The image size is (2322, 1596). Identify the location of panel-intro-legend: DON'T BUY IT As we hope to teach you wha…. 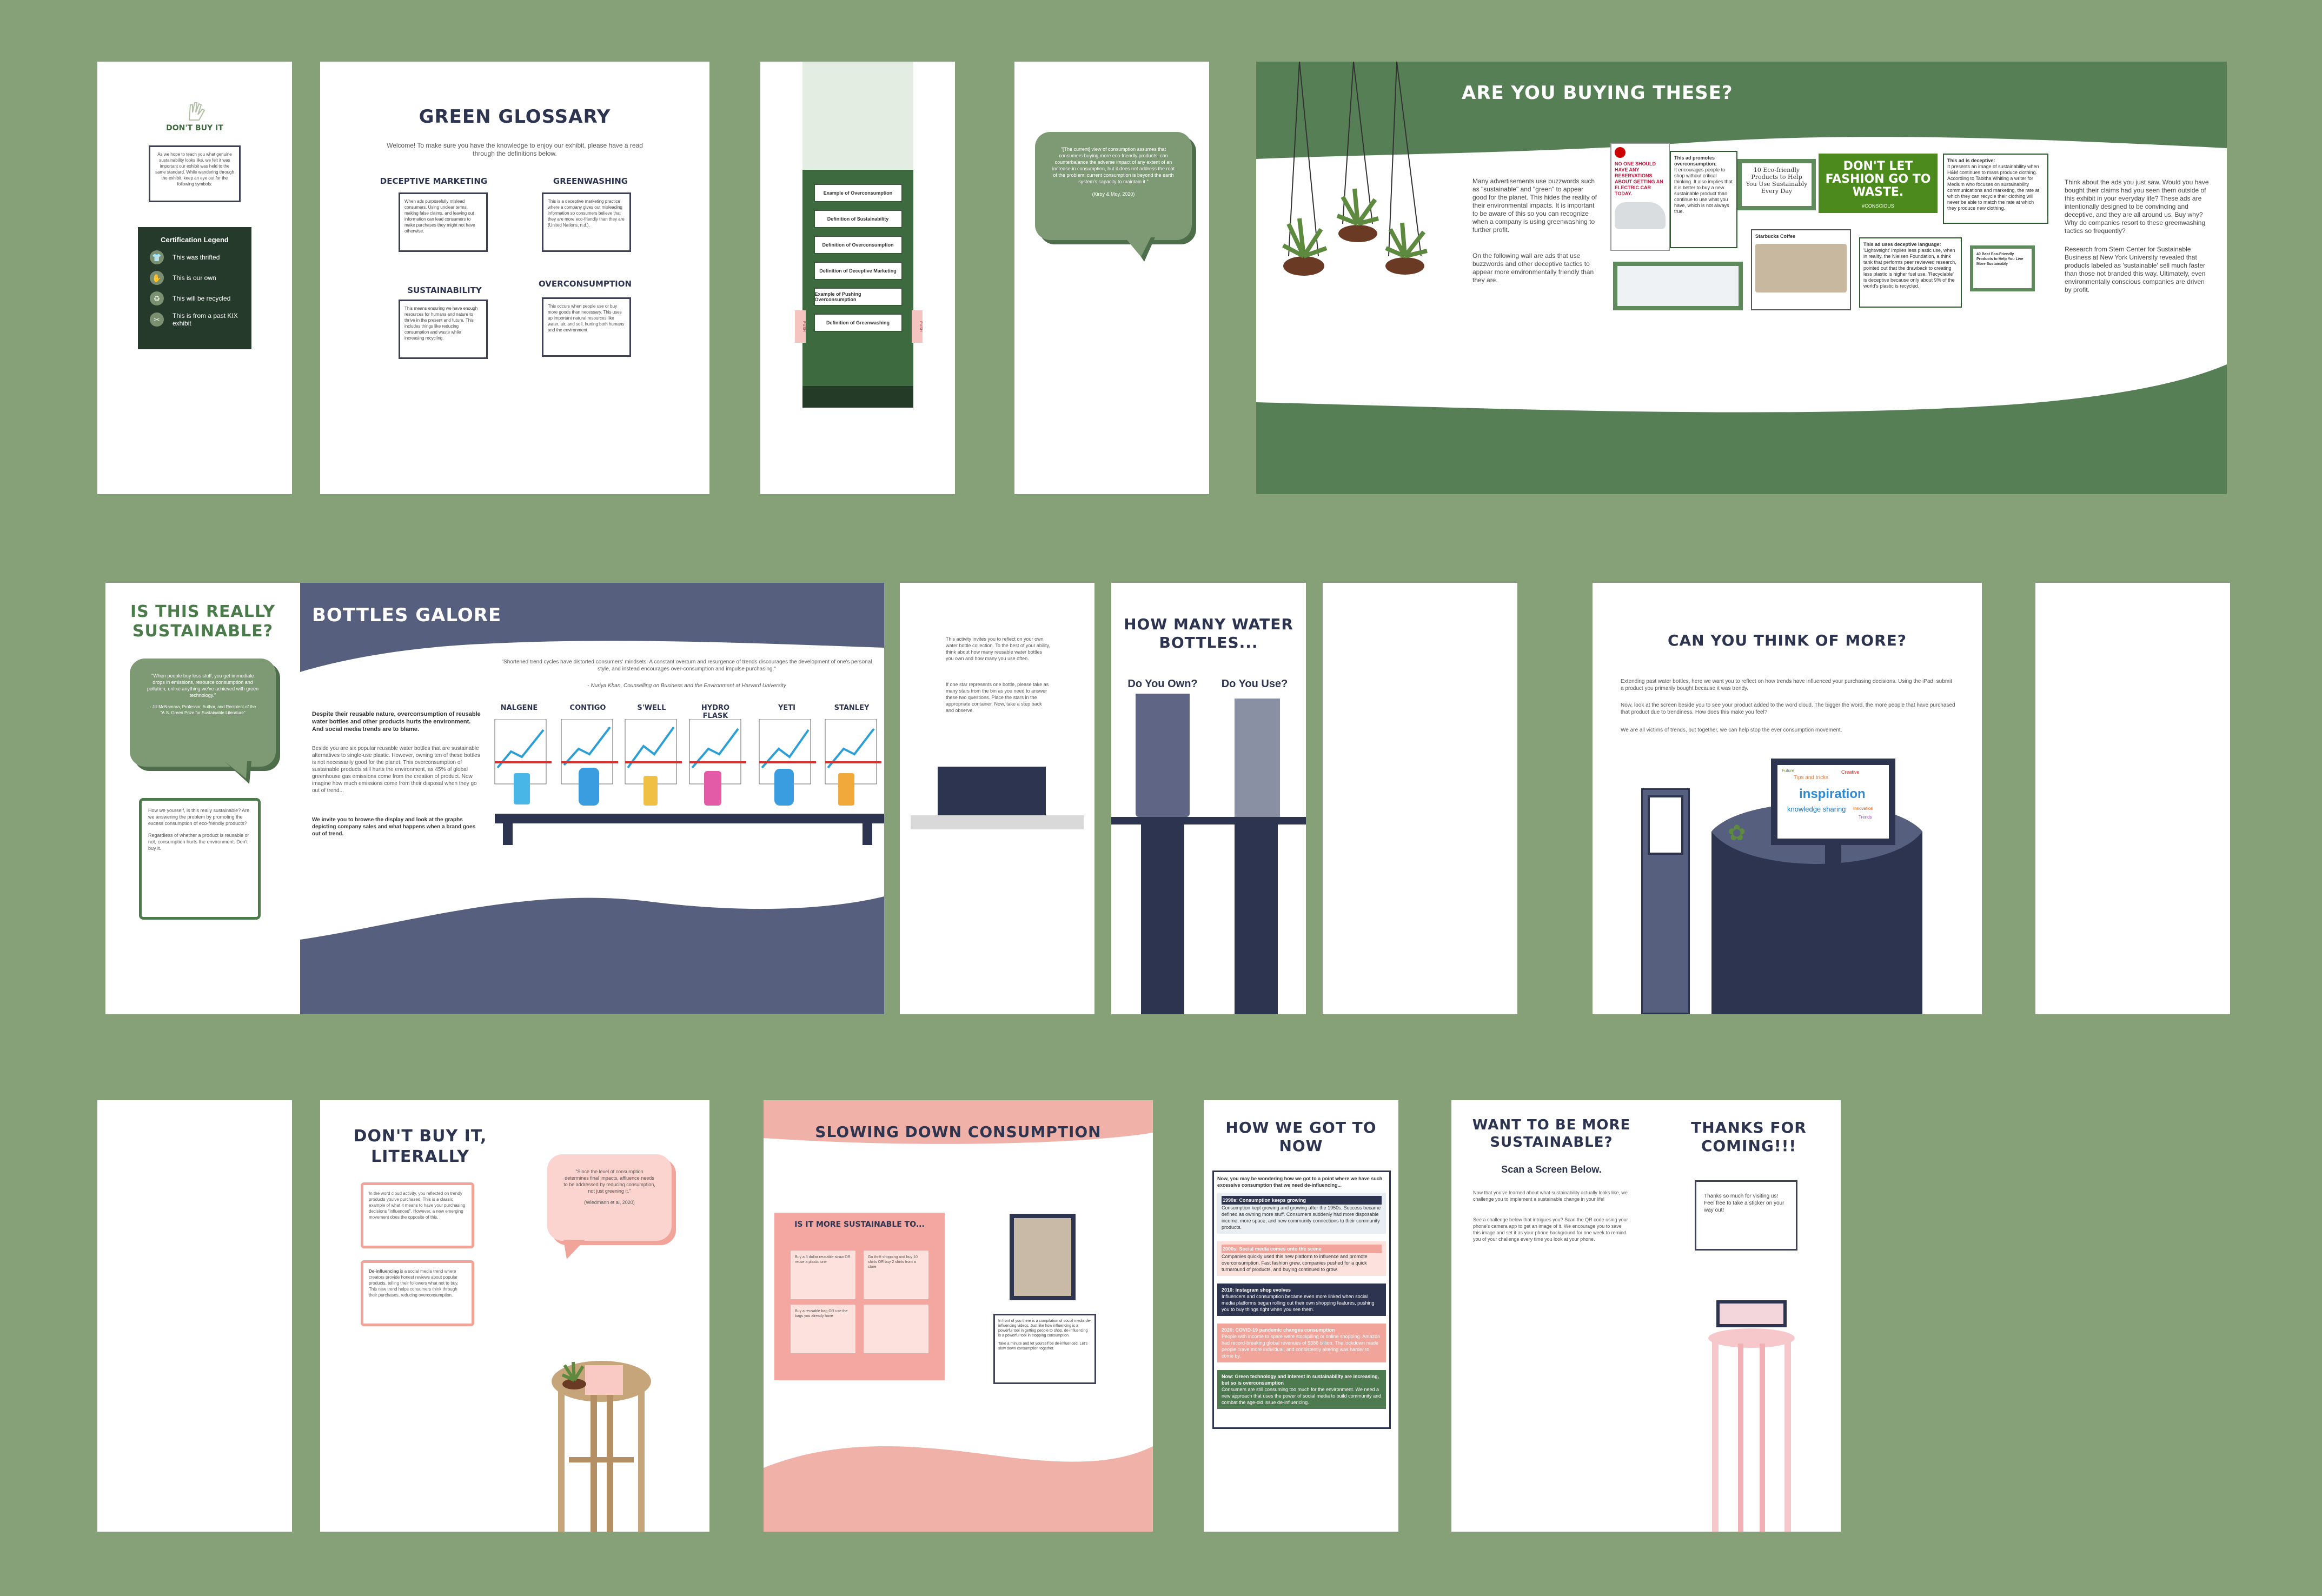
(194, 278).